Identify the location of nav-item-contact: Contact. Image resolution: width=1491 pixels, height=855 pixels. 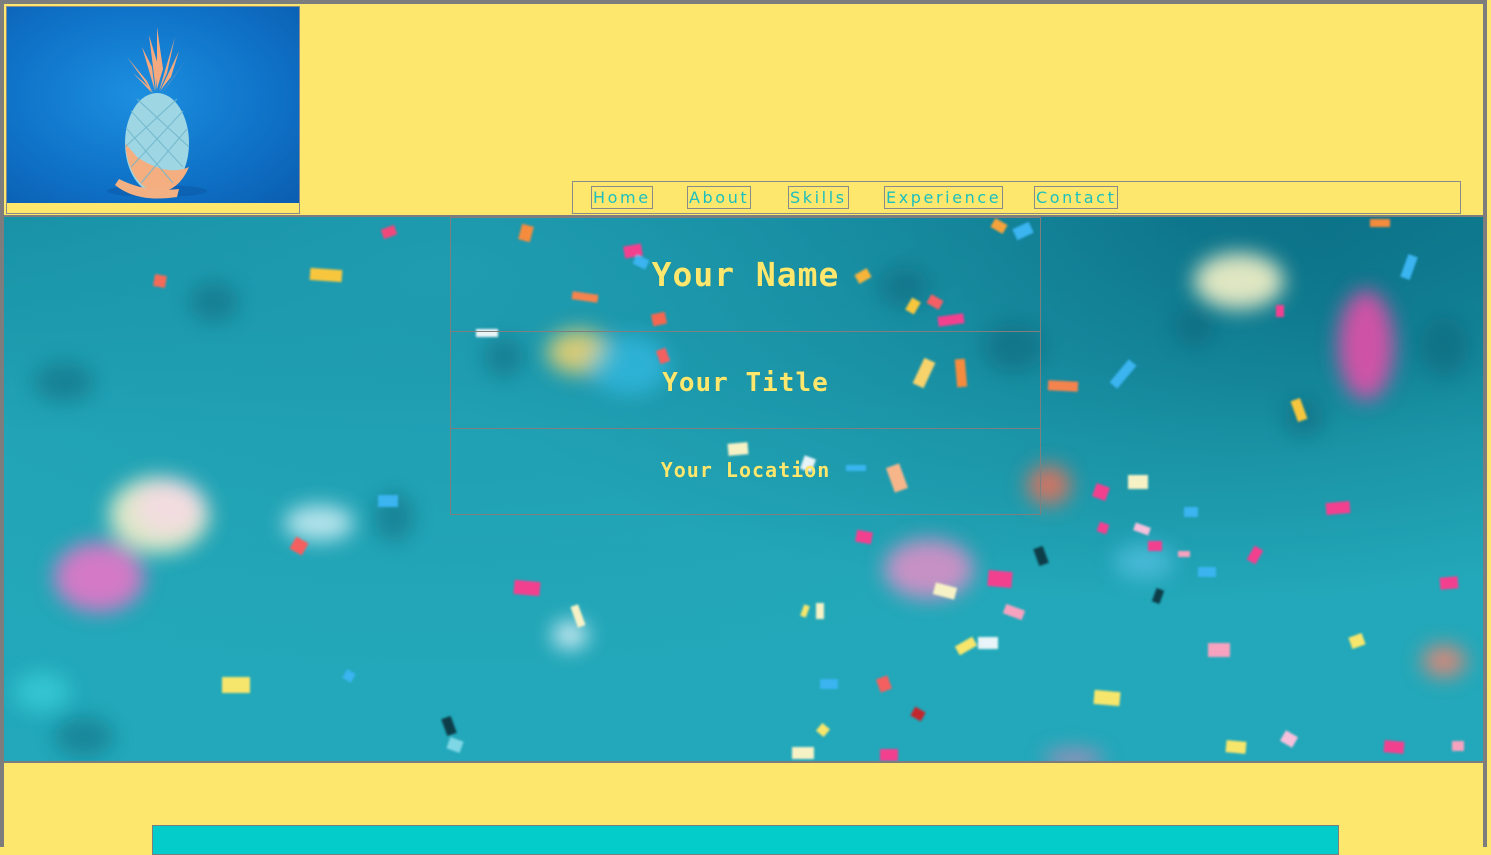
(1076, 197).